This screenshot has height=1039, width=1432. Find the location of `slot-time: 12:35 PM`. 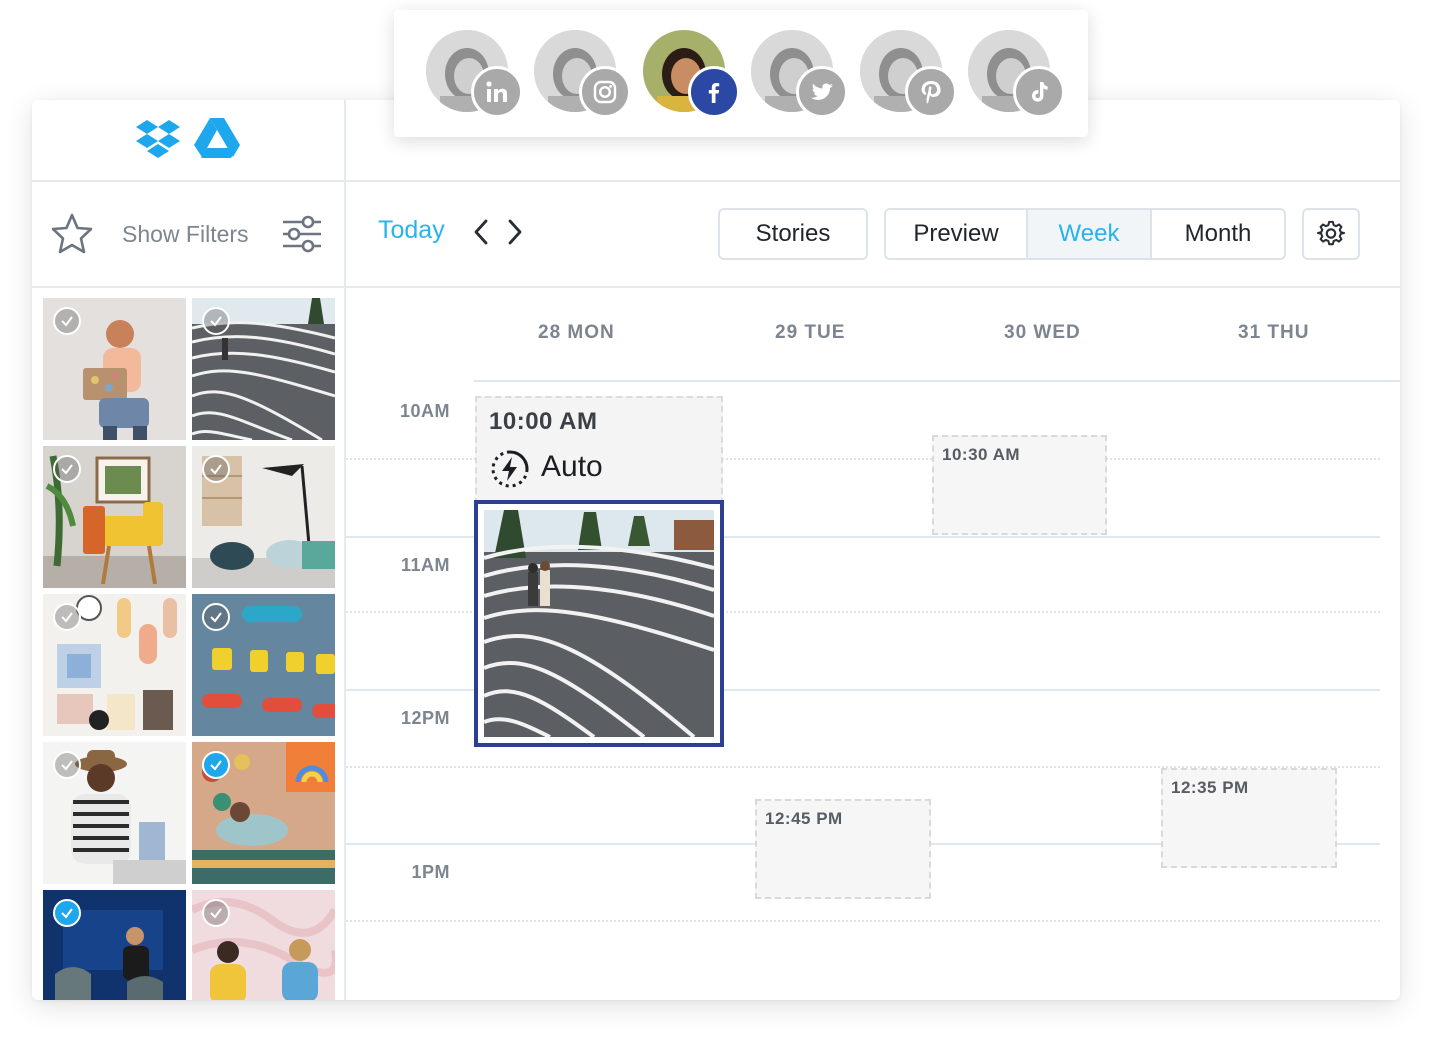

slot-time: 12:35 PM is located at coordinates (1210, 787).